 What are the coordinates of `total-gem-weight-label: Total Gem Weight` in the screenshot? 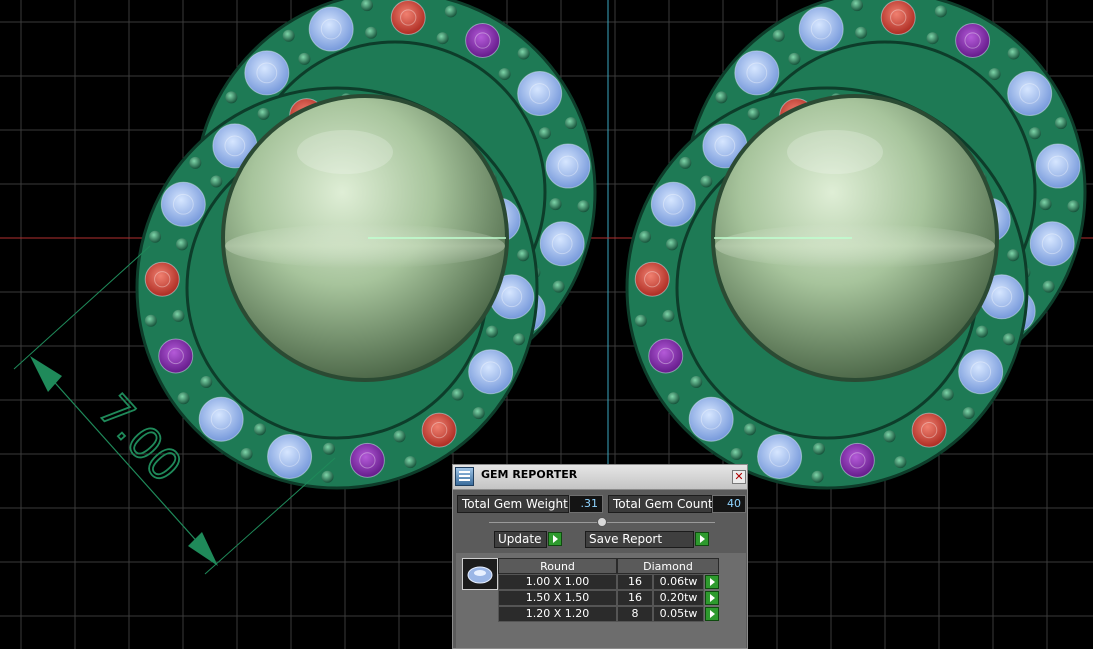 It's located at (513, 504).